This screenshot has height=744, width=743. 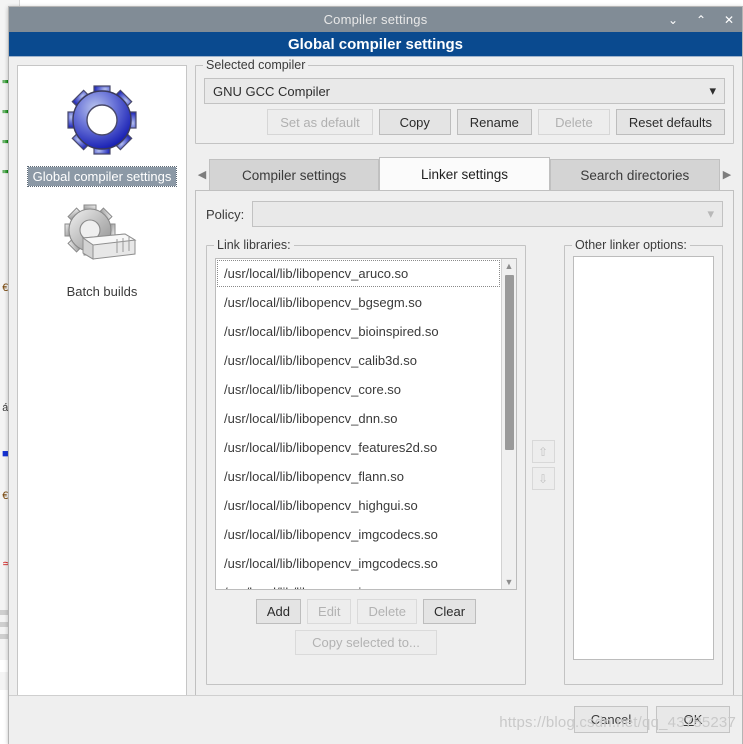 What do you see at coordinates (358, 476) in the screenshot?
I see `list-item: /usr/local/lib/libopencv_flann.so` at bounding box center [358, 476].